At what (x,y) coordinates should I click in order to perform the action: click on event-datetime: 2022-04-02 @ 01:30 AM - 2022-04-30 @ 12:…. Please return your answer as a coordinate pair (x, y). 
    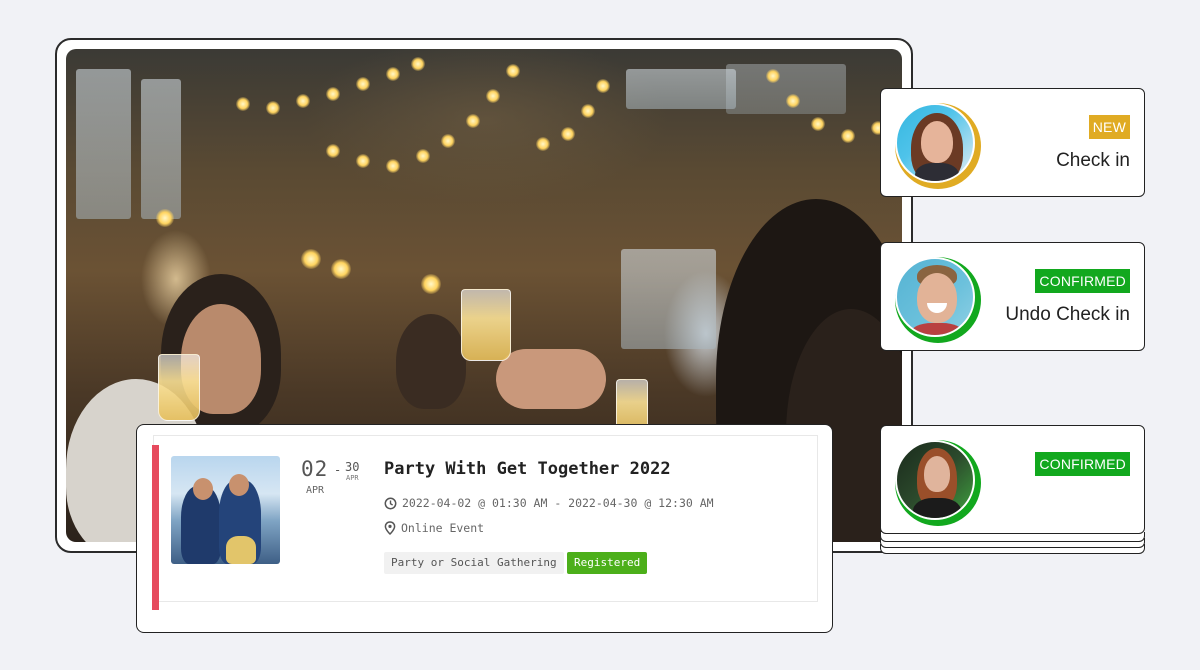
    Looking at the image, I should click on (558, 503).